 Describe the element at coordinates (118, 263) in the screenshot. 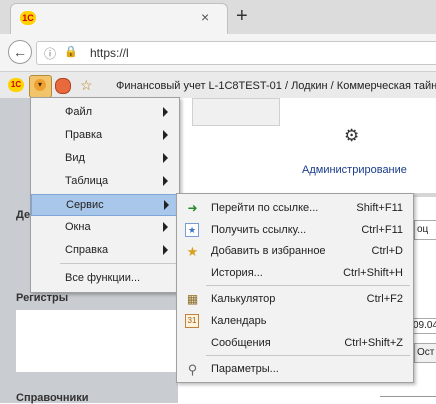

I see `menu-separator` at that location.